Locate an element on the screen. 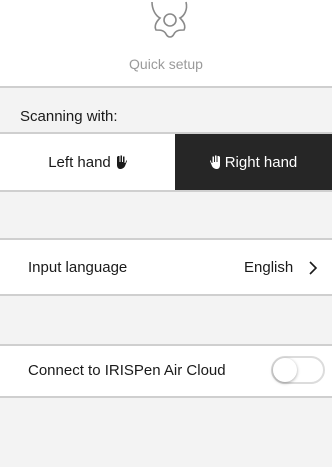 This screenshot has height=467, width=332. cloud-toggle is located at coordinates (298, 370).